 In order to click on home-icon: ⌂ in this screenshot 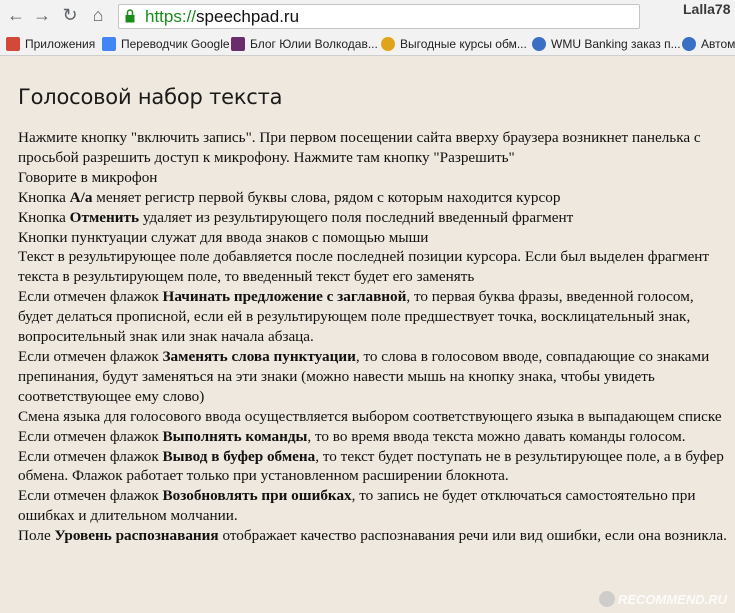, I will do `click(98, 15)`.